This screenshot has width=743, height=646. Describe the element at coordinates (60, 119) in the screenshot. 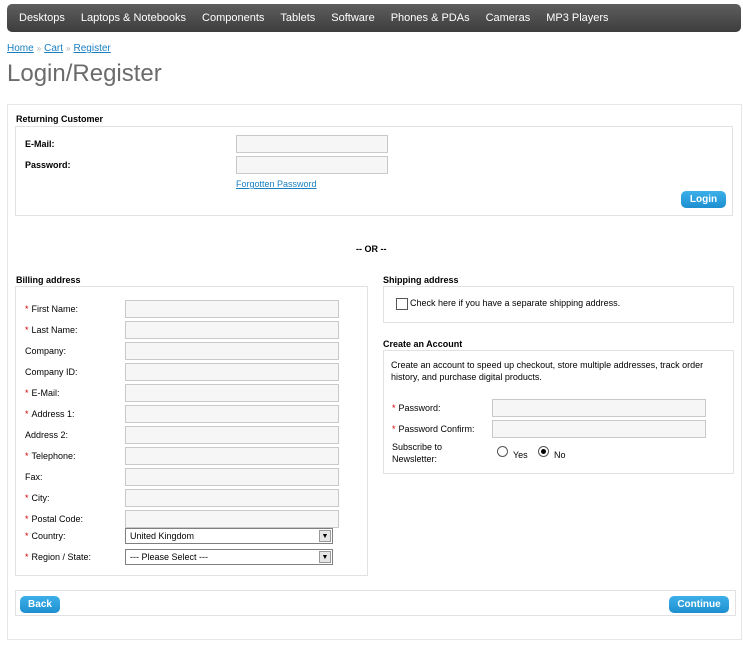

I see `returning-customer-heading: Returning Customer` at that location.